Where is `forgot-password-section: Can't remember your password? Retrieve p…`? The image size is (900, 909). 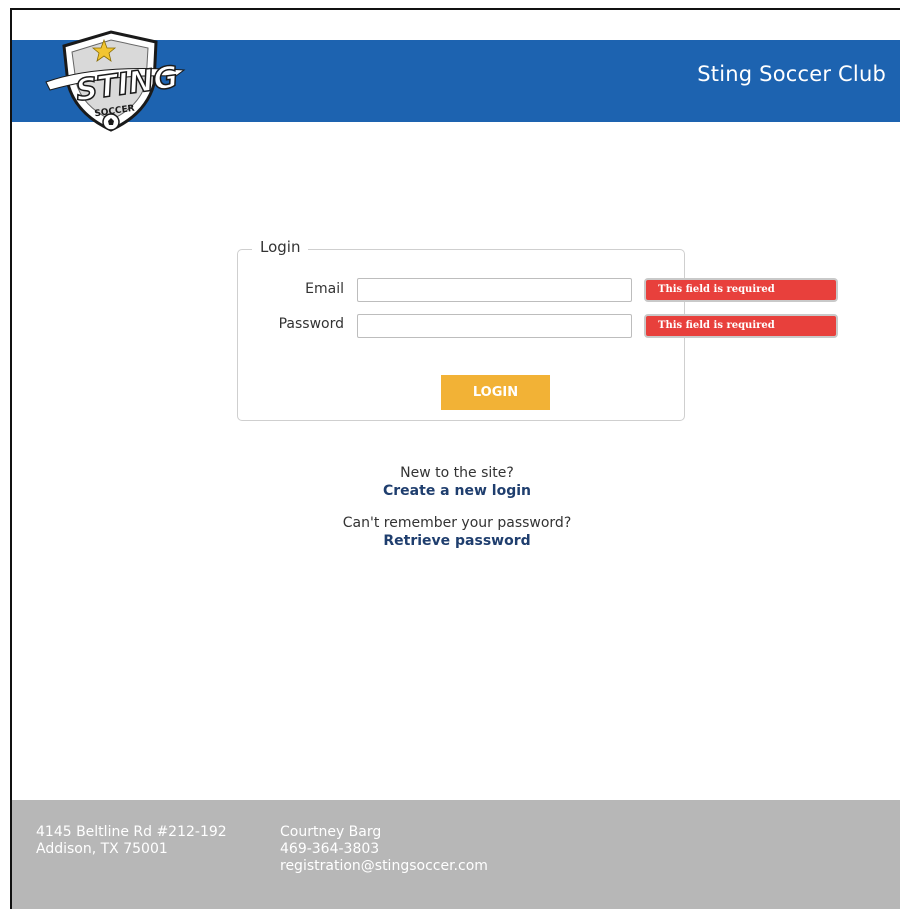
forgot-password-section: Can't remember your password? Retrieve p… is located at coordinates (456, 532).